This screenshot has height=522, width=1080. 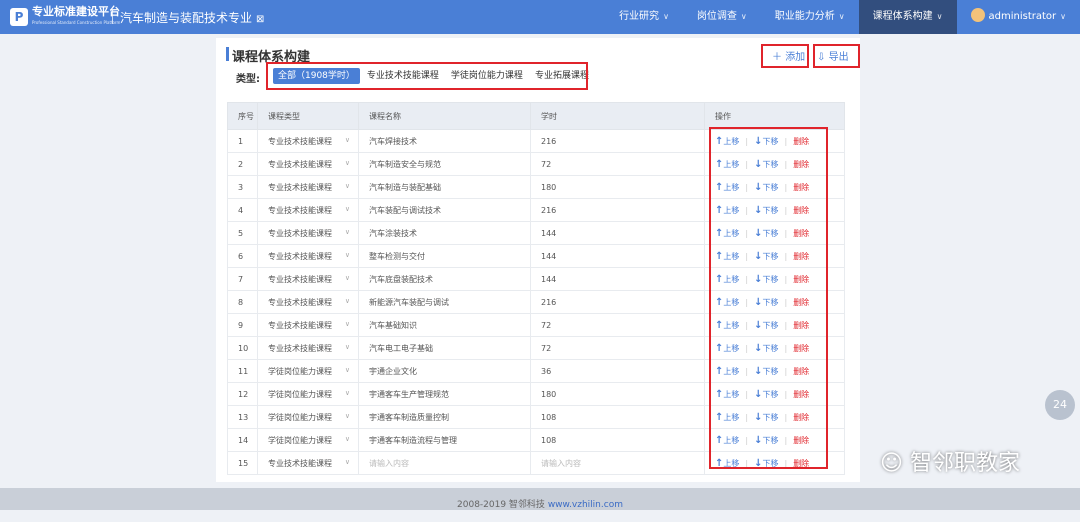 What do you see at coordinates (618, 116) in the screenshot?
I see `col-hours-header: 学时` at bounding box center [618, 116].